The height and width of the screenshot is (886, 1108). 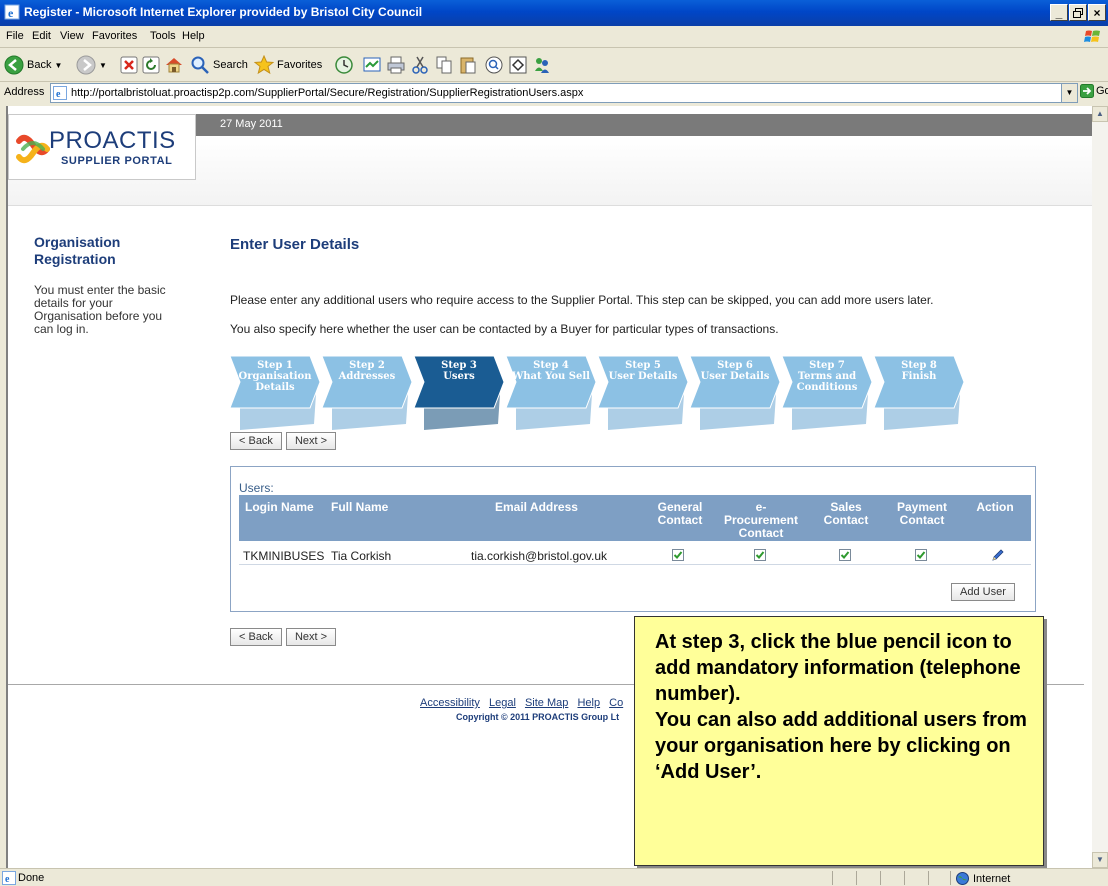 I want to click on wizard-step-6: Step 6 User Details, so click(x=735, y=393).